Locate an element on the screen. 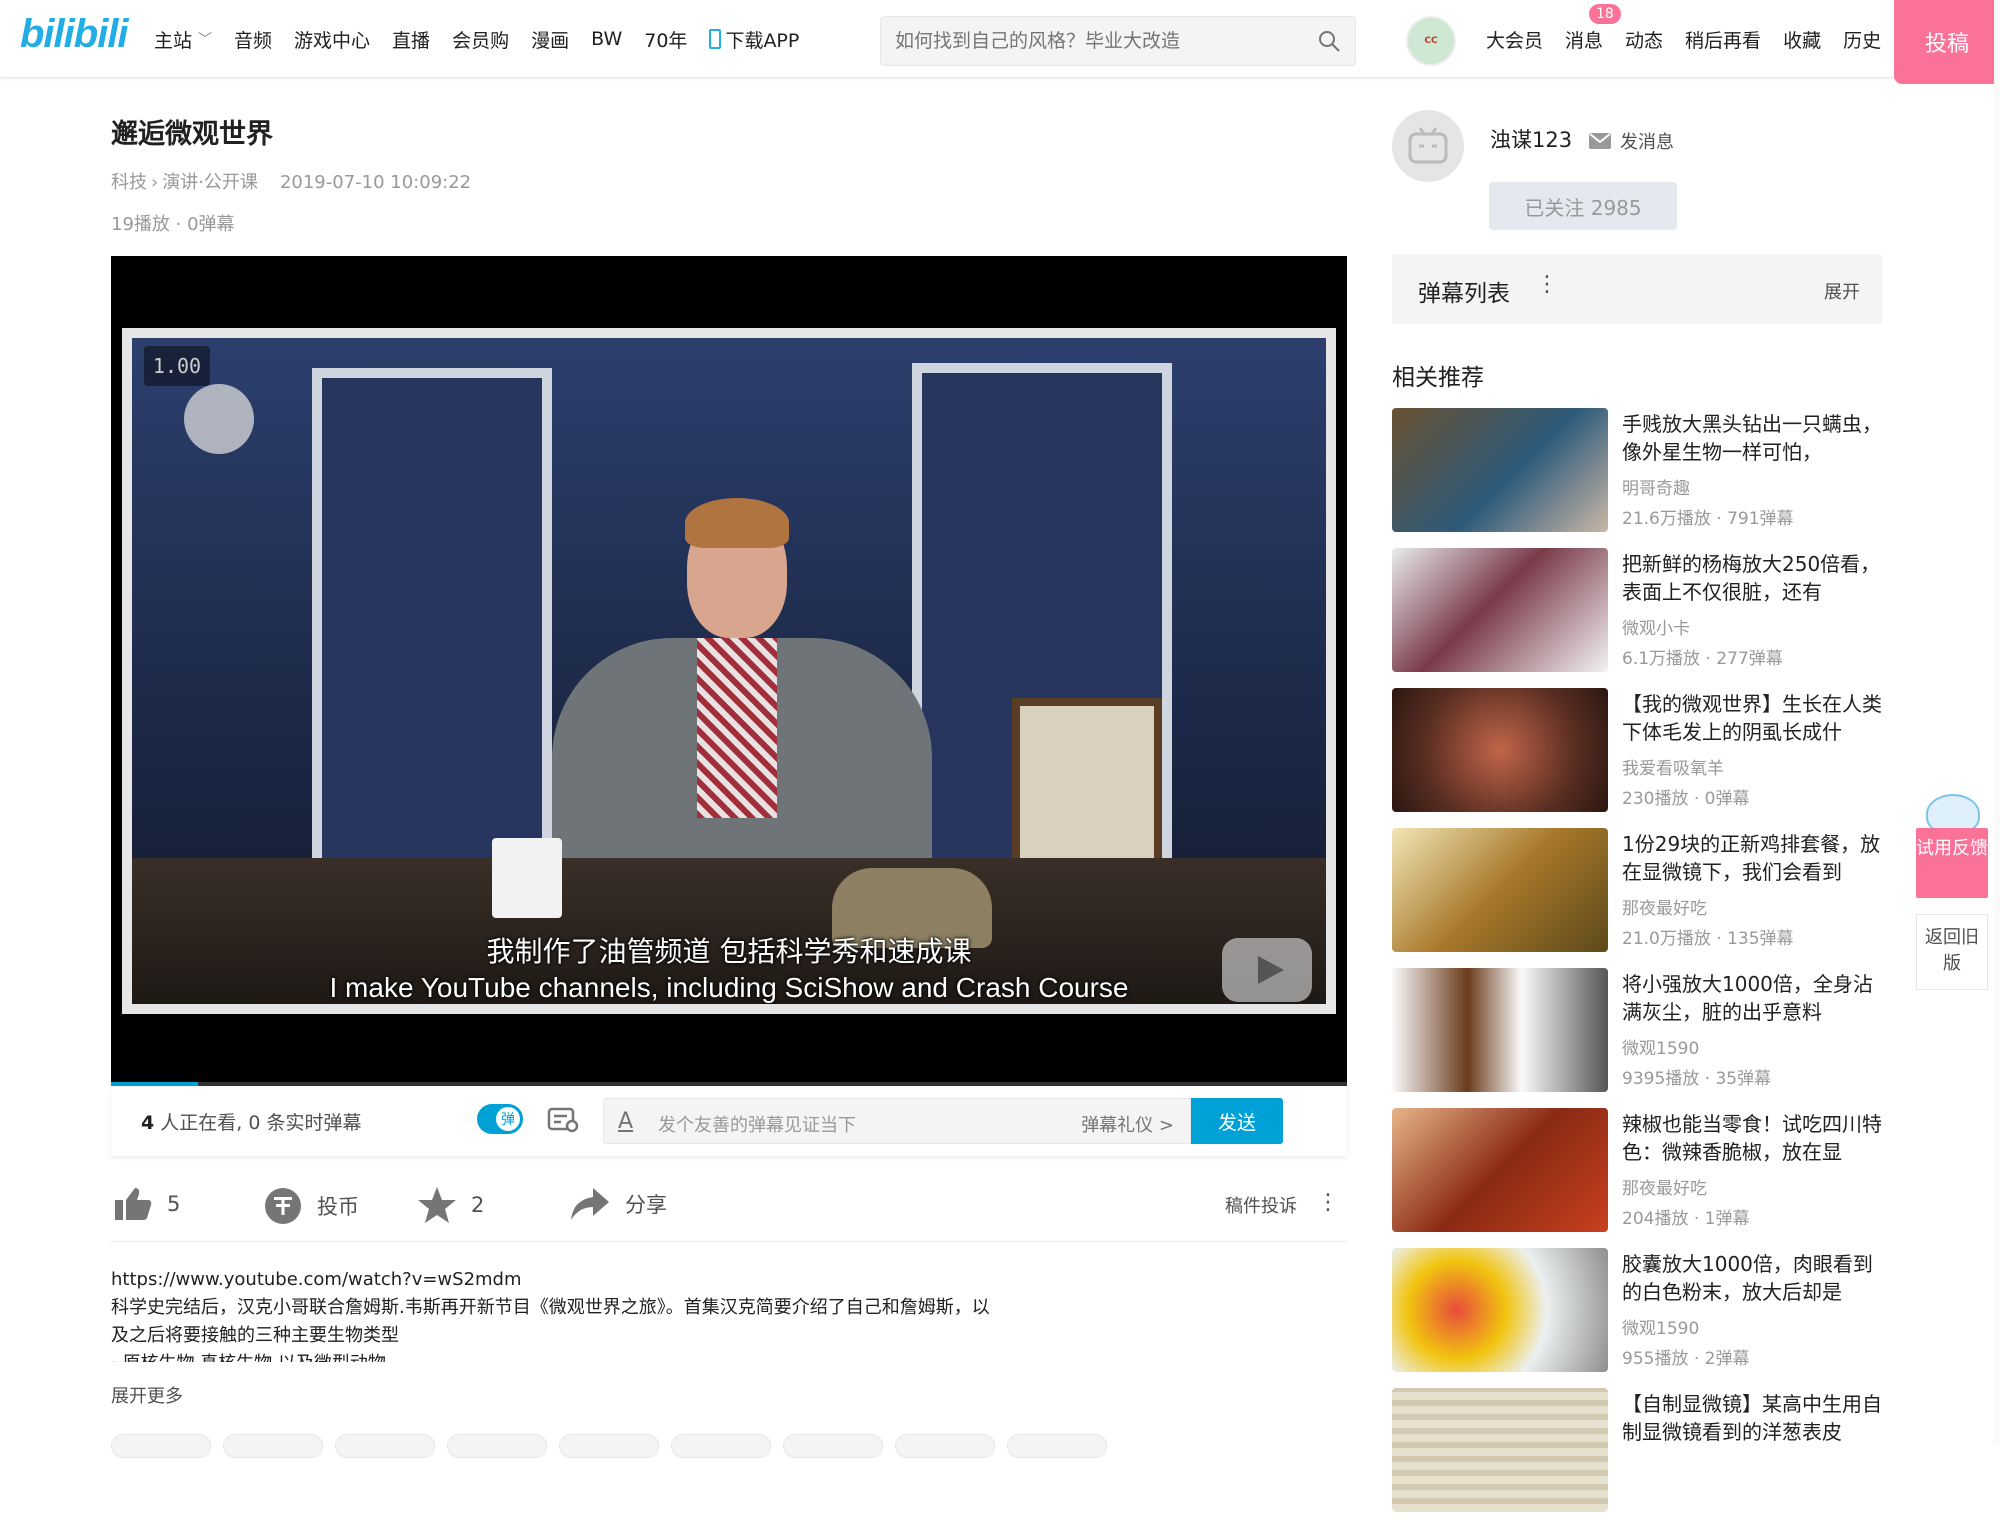 The width and height of the screenshot is (2000, 1528). nav-70-years: 70年 is located at coordinates (665, 39).